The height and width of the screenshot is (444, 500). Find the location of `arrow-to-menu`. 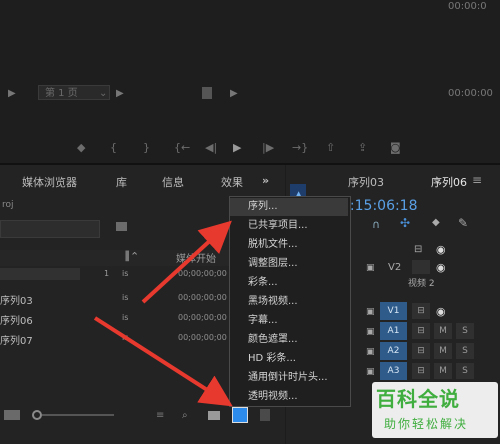

arrow-to-menu is located at coordinates (186, 262).